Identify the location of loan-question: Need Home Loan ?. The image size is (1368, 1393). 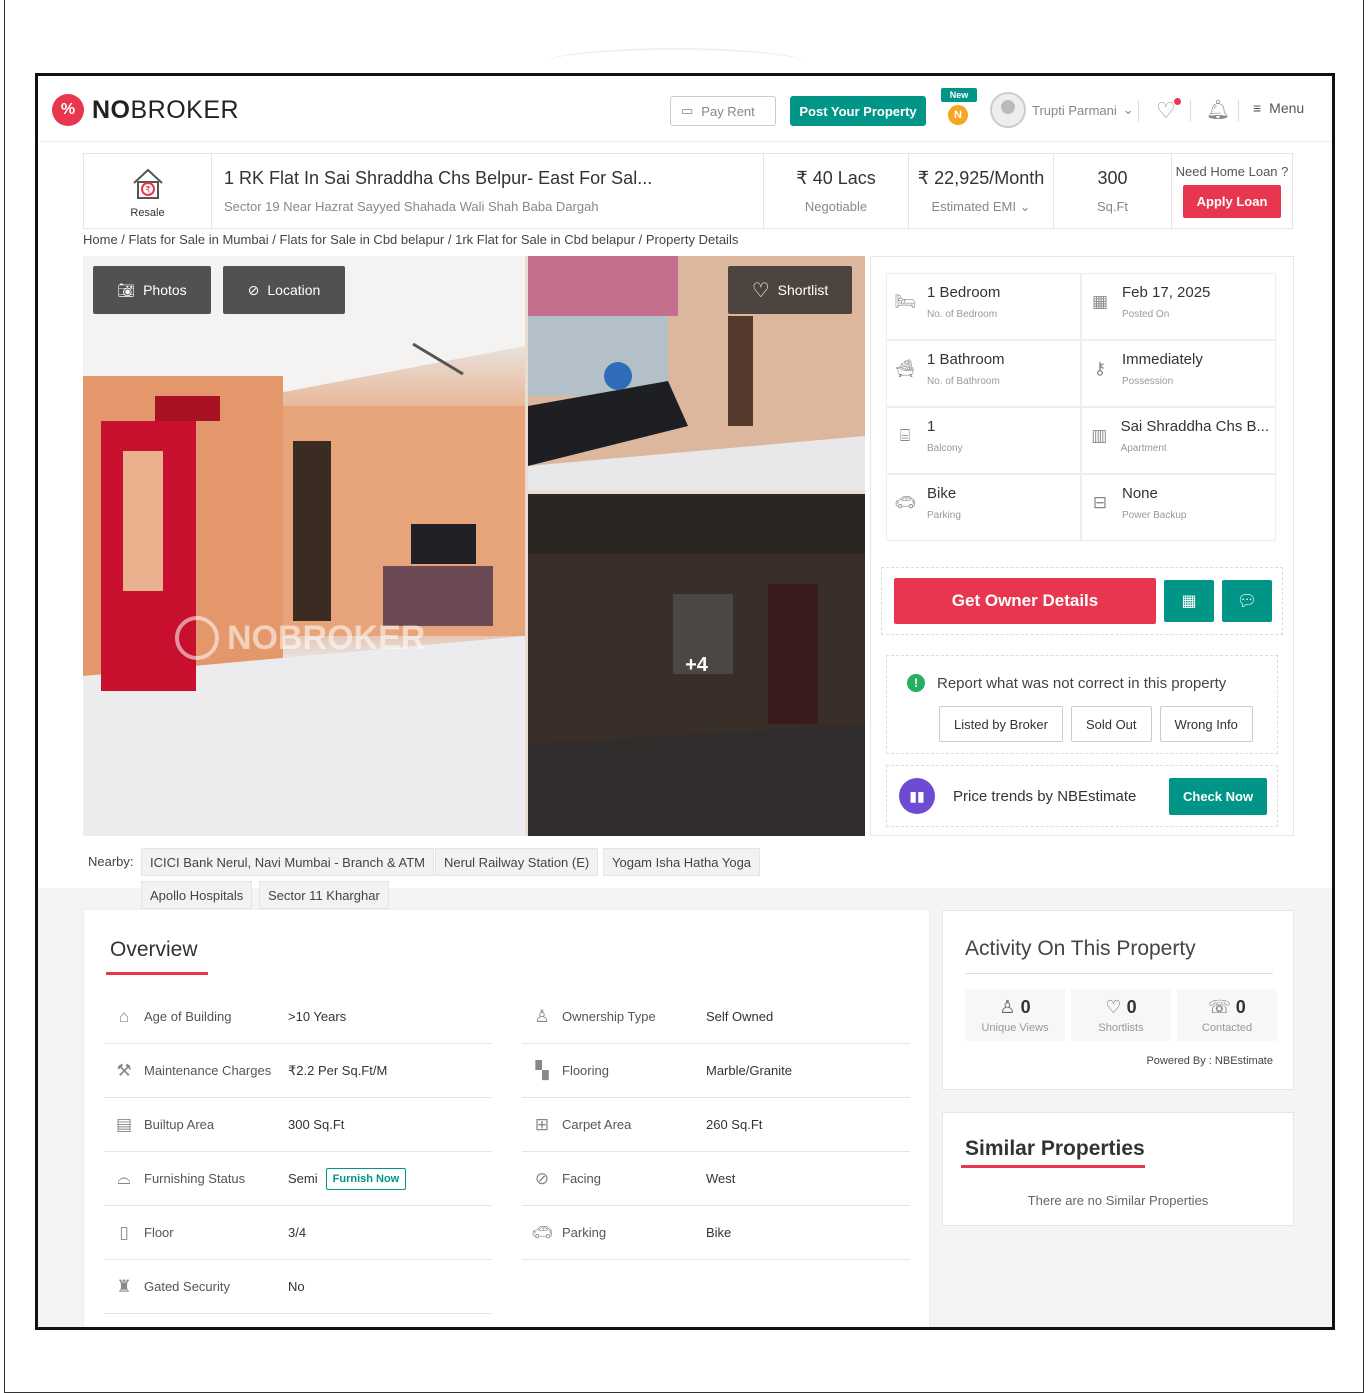
(1232, 171).